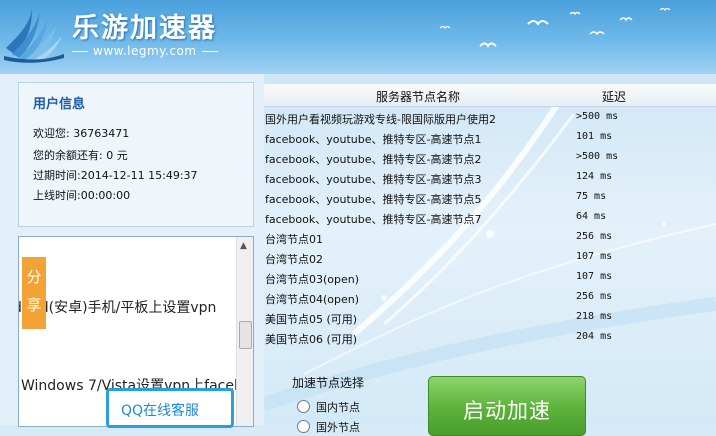 This screenshot has height=436, width=716. Describe the element at coordinates (490, 218) in the screenshot. I see `server-row: facebook、youtube、推特专区-高速节点7 64 ms` at that location.